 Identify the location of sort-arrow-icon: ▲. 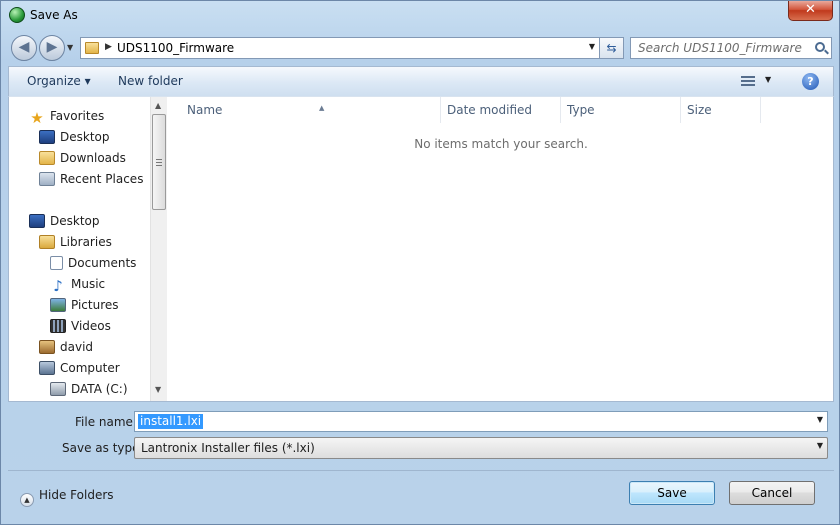
(322, 108).